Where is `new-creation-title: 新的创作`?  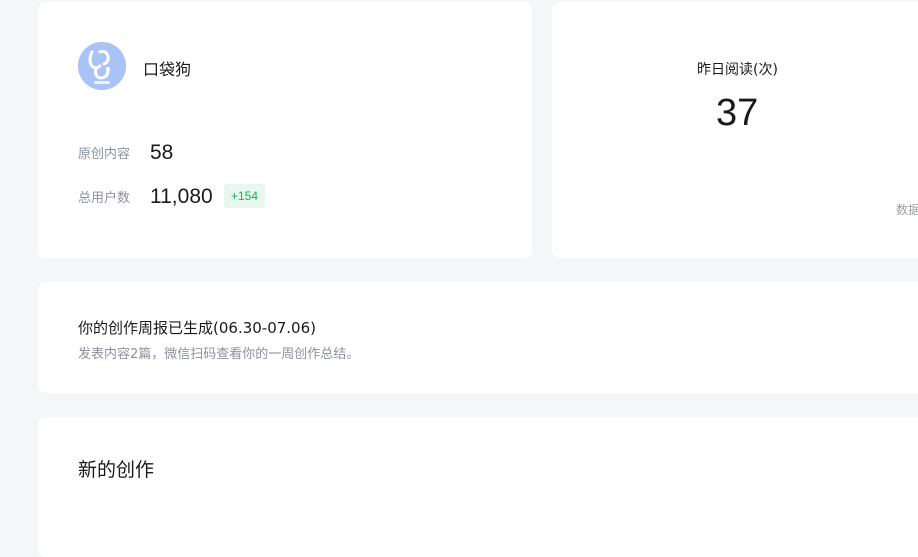
new-creation-title: 新的创作 is located at coordinates (116, 470).